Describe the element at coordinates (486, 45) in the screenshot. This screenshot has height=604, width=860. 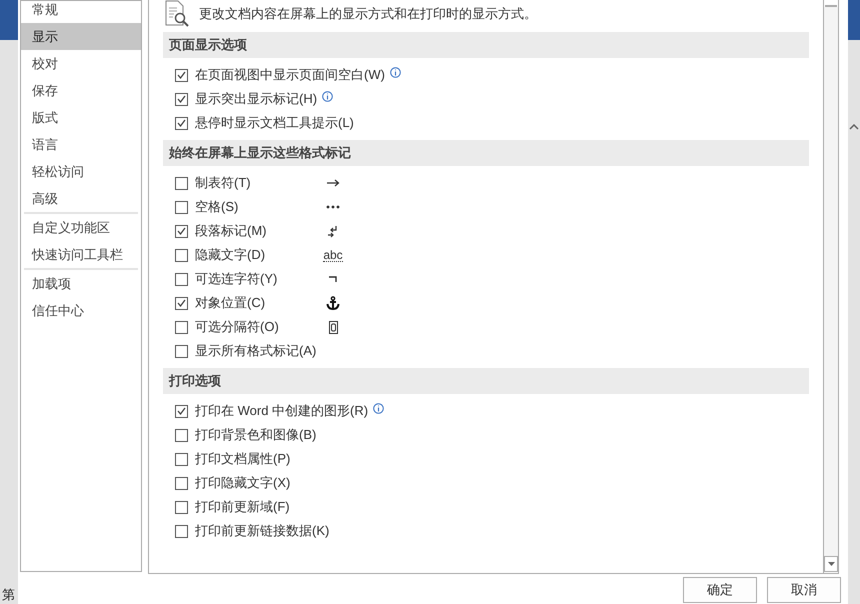
I see `section-header: 页面显示选项` at that location.